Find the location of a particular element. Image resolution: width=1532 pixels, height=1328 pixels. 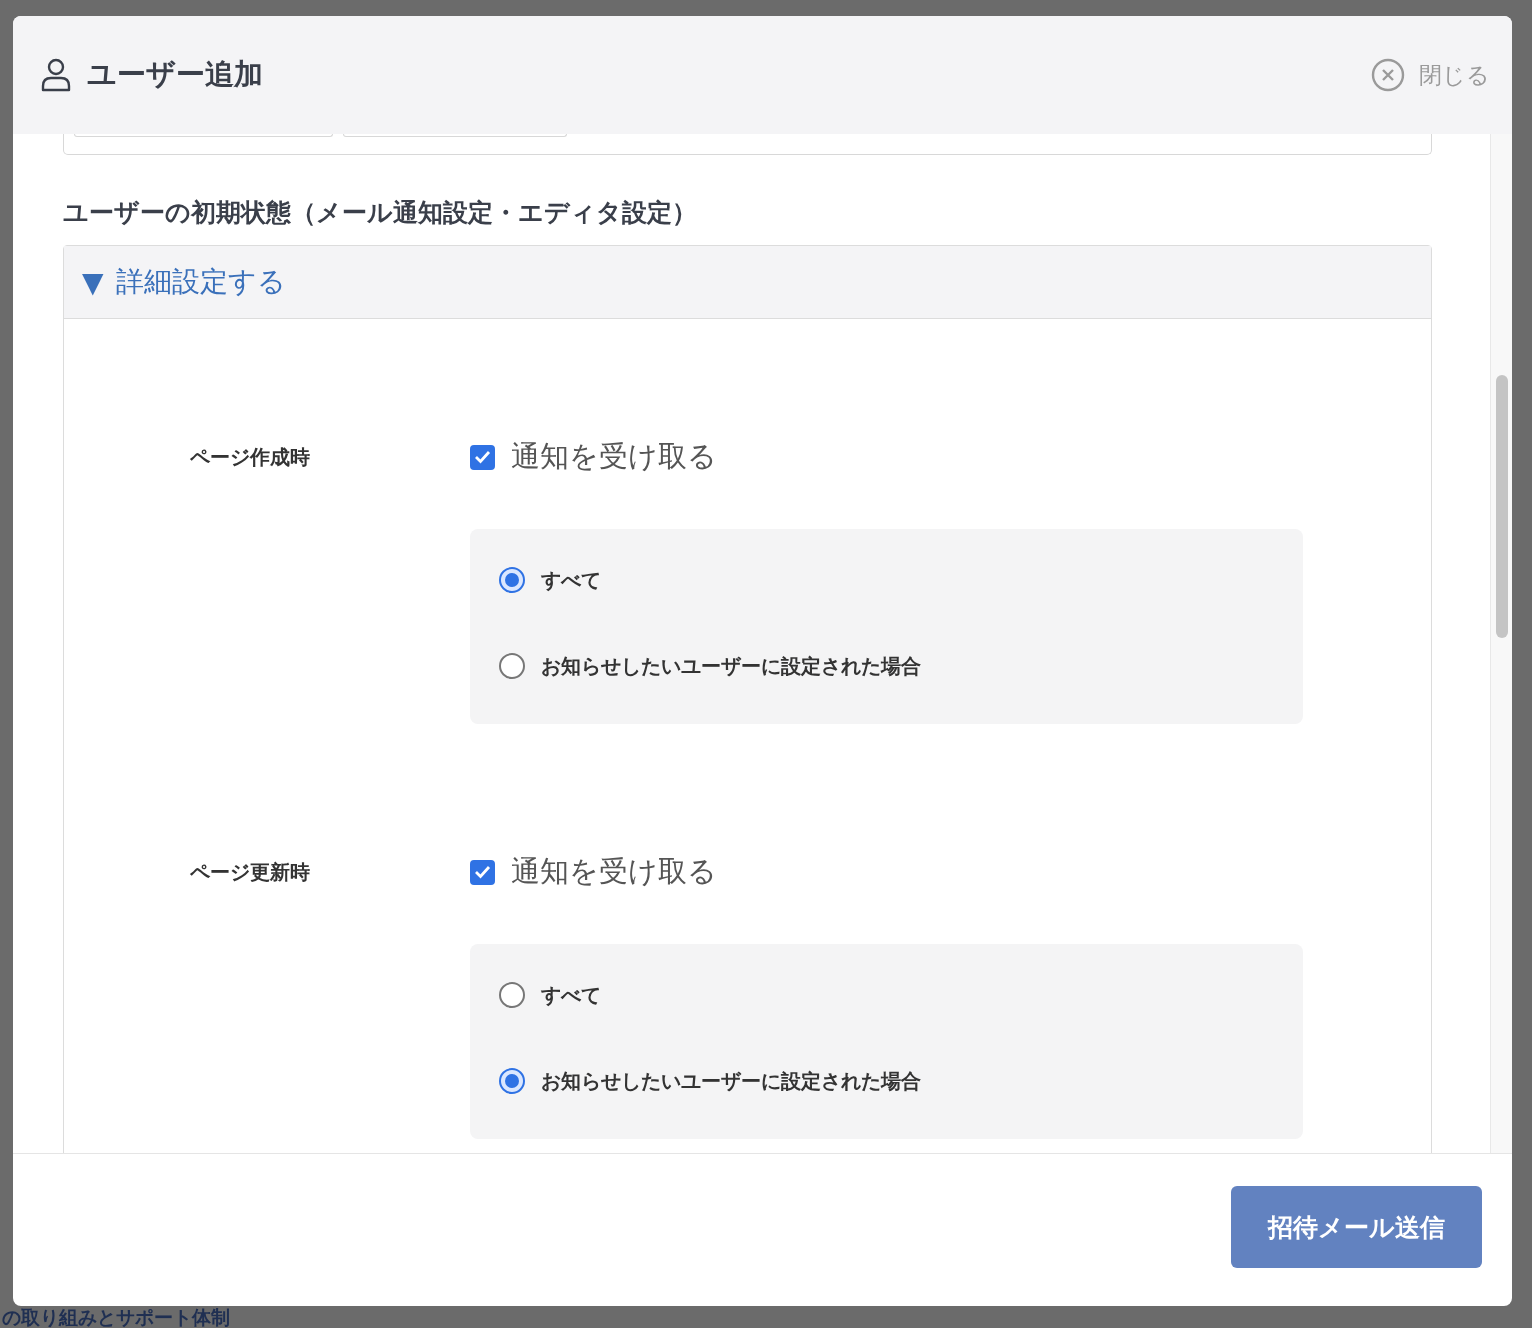

section-heading: ユーザーの初期状態（メール通知設定・エディタ設定） is located at coordinates (380, 213).